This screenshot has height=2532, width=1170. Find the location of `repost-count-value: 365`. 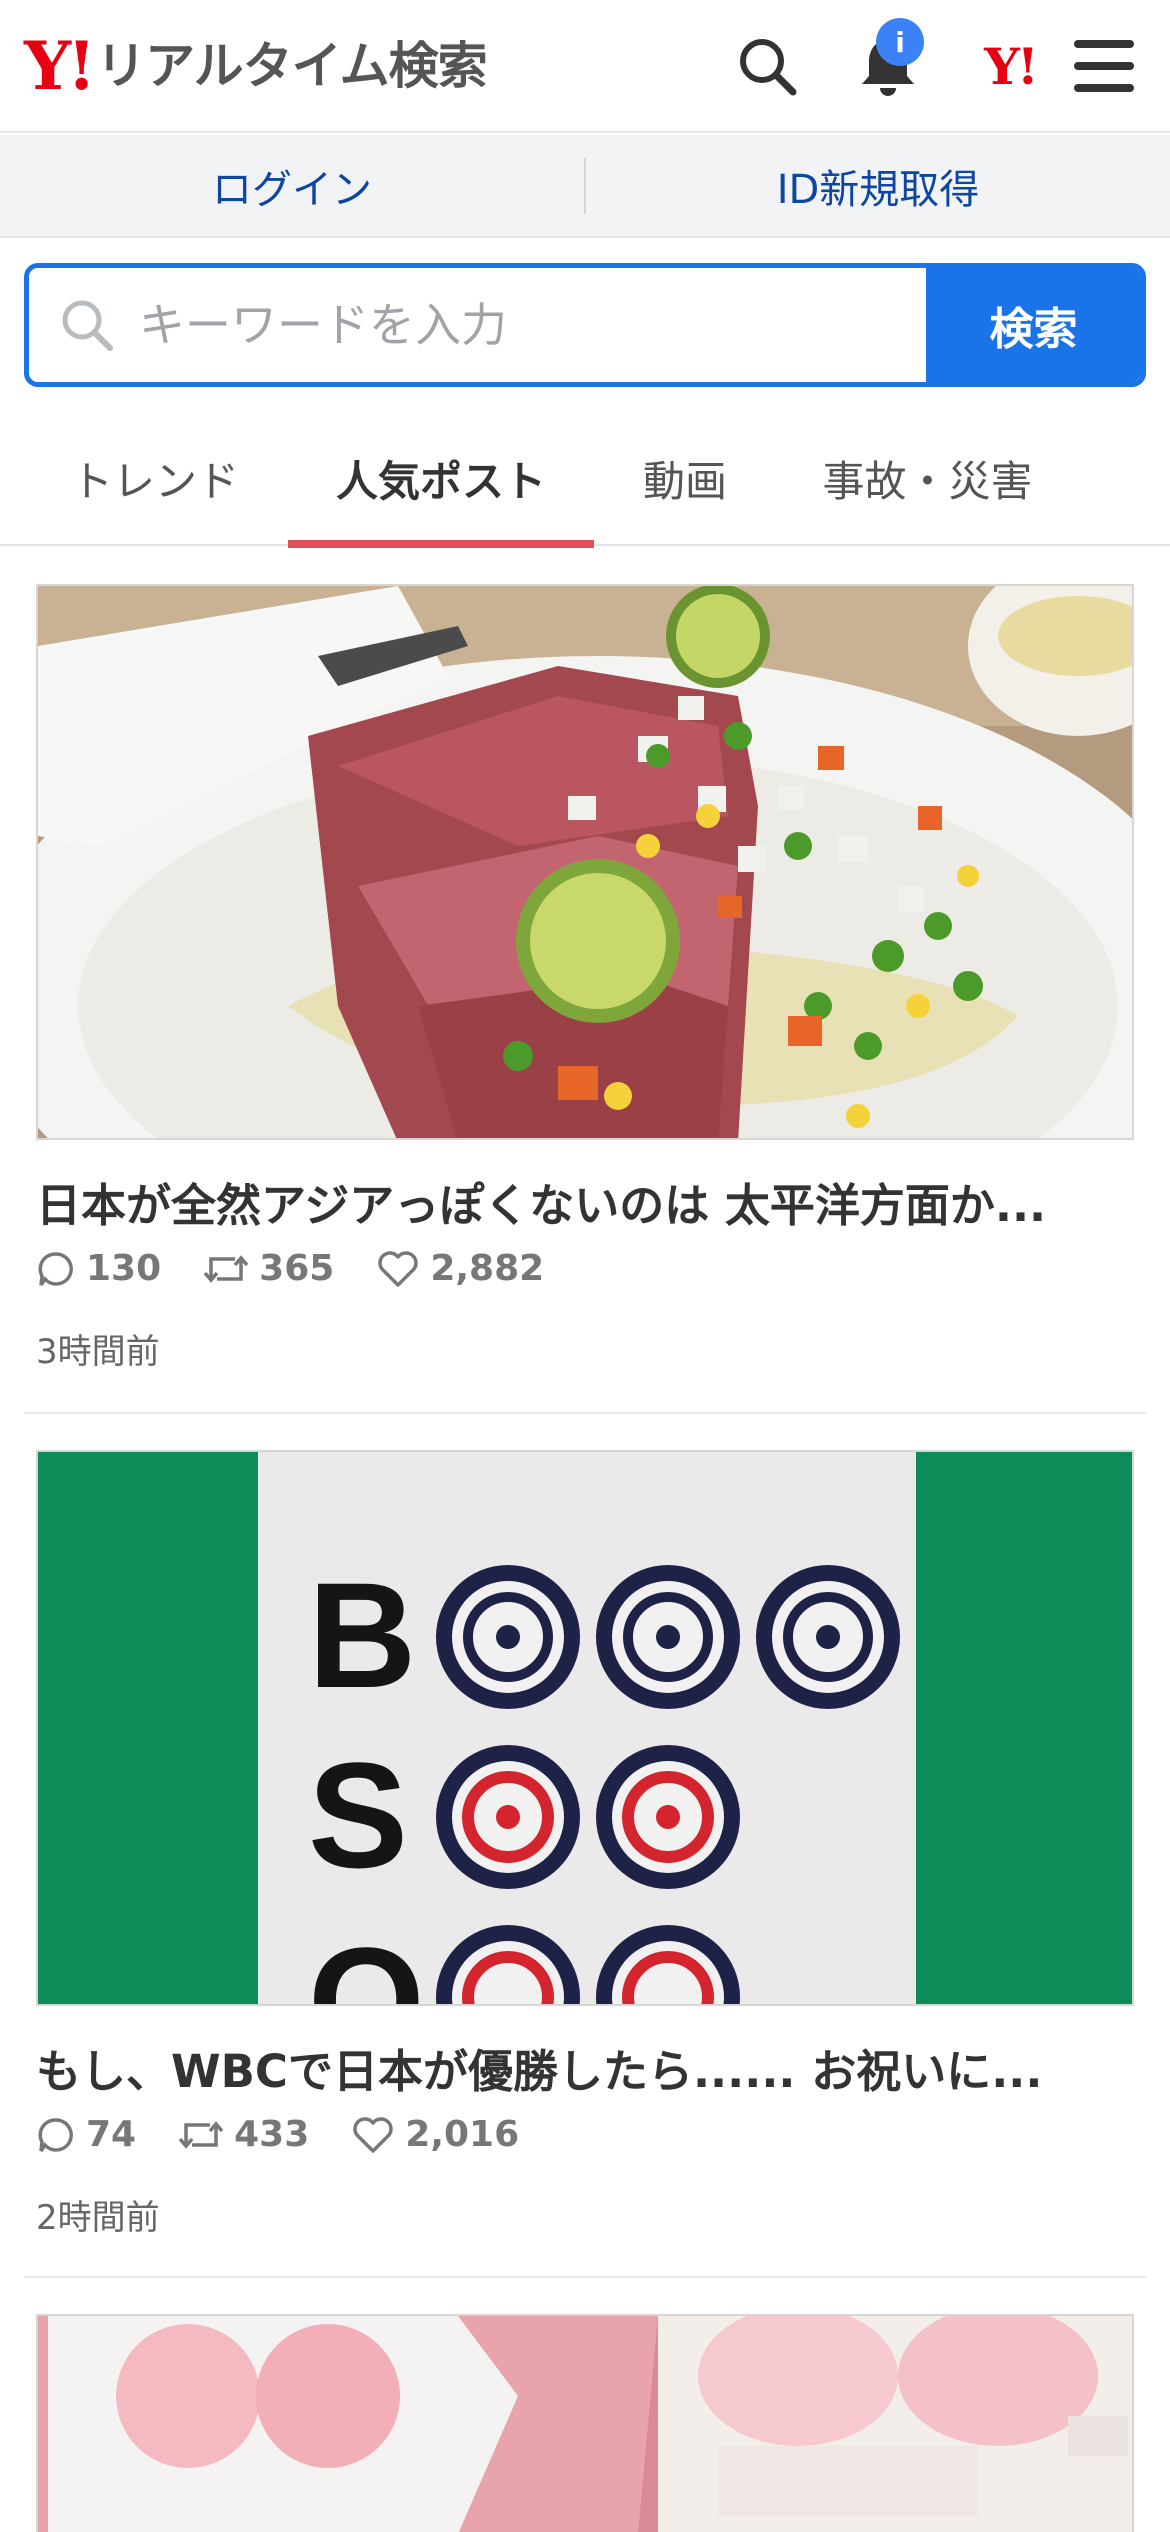

repost-count-value: 365 is located at coordinates (297, 1268).